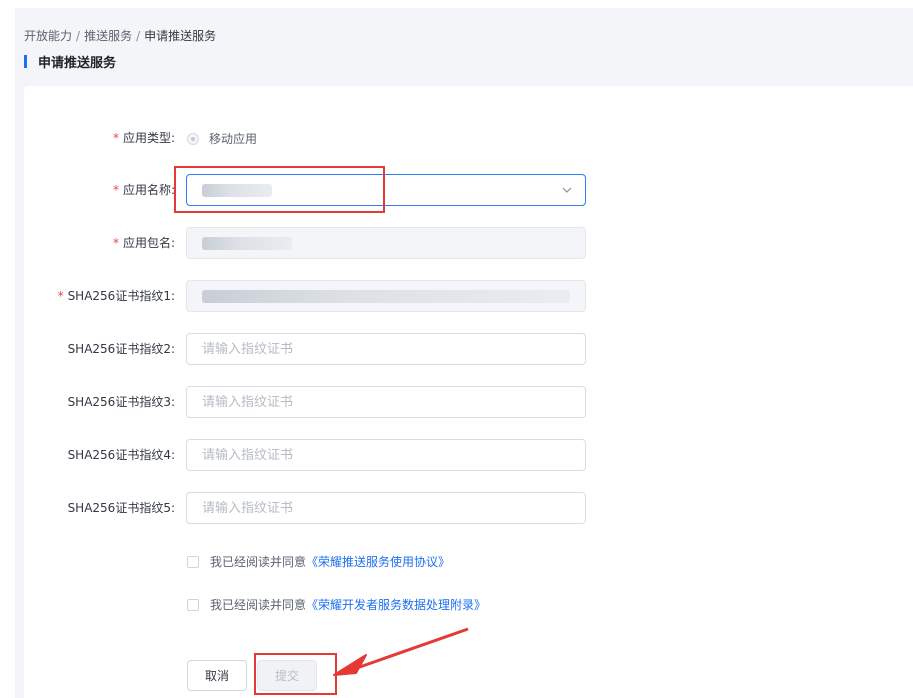 The width and height of the screenshot is (913, 698). What do you see at coordinates (108, 36) in the screenshot?
I see `breadcrumb-item-push-service: 推送服务` at bounding box center [108, 36].